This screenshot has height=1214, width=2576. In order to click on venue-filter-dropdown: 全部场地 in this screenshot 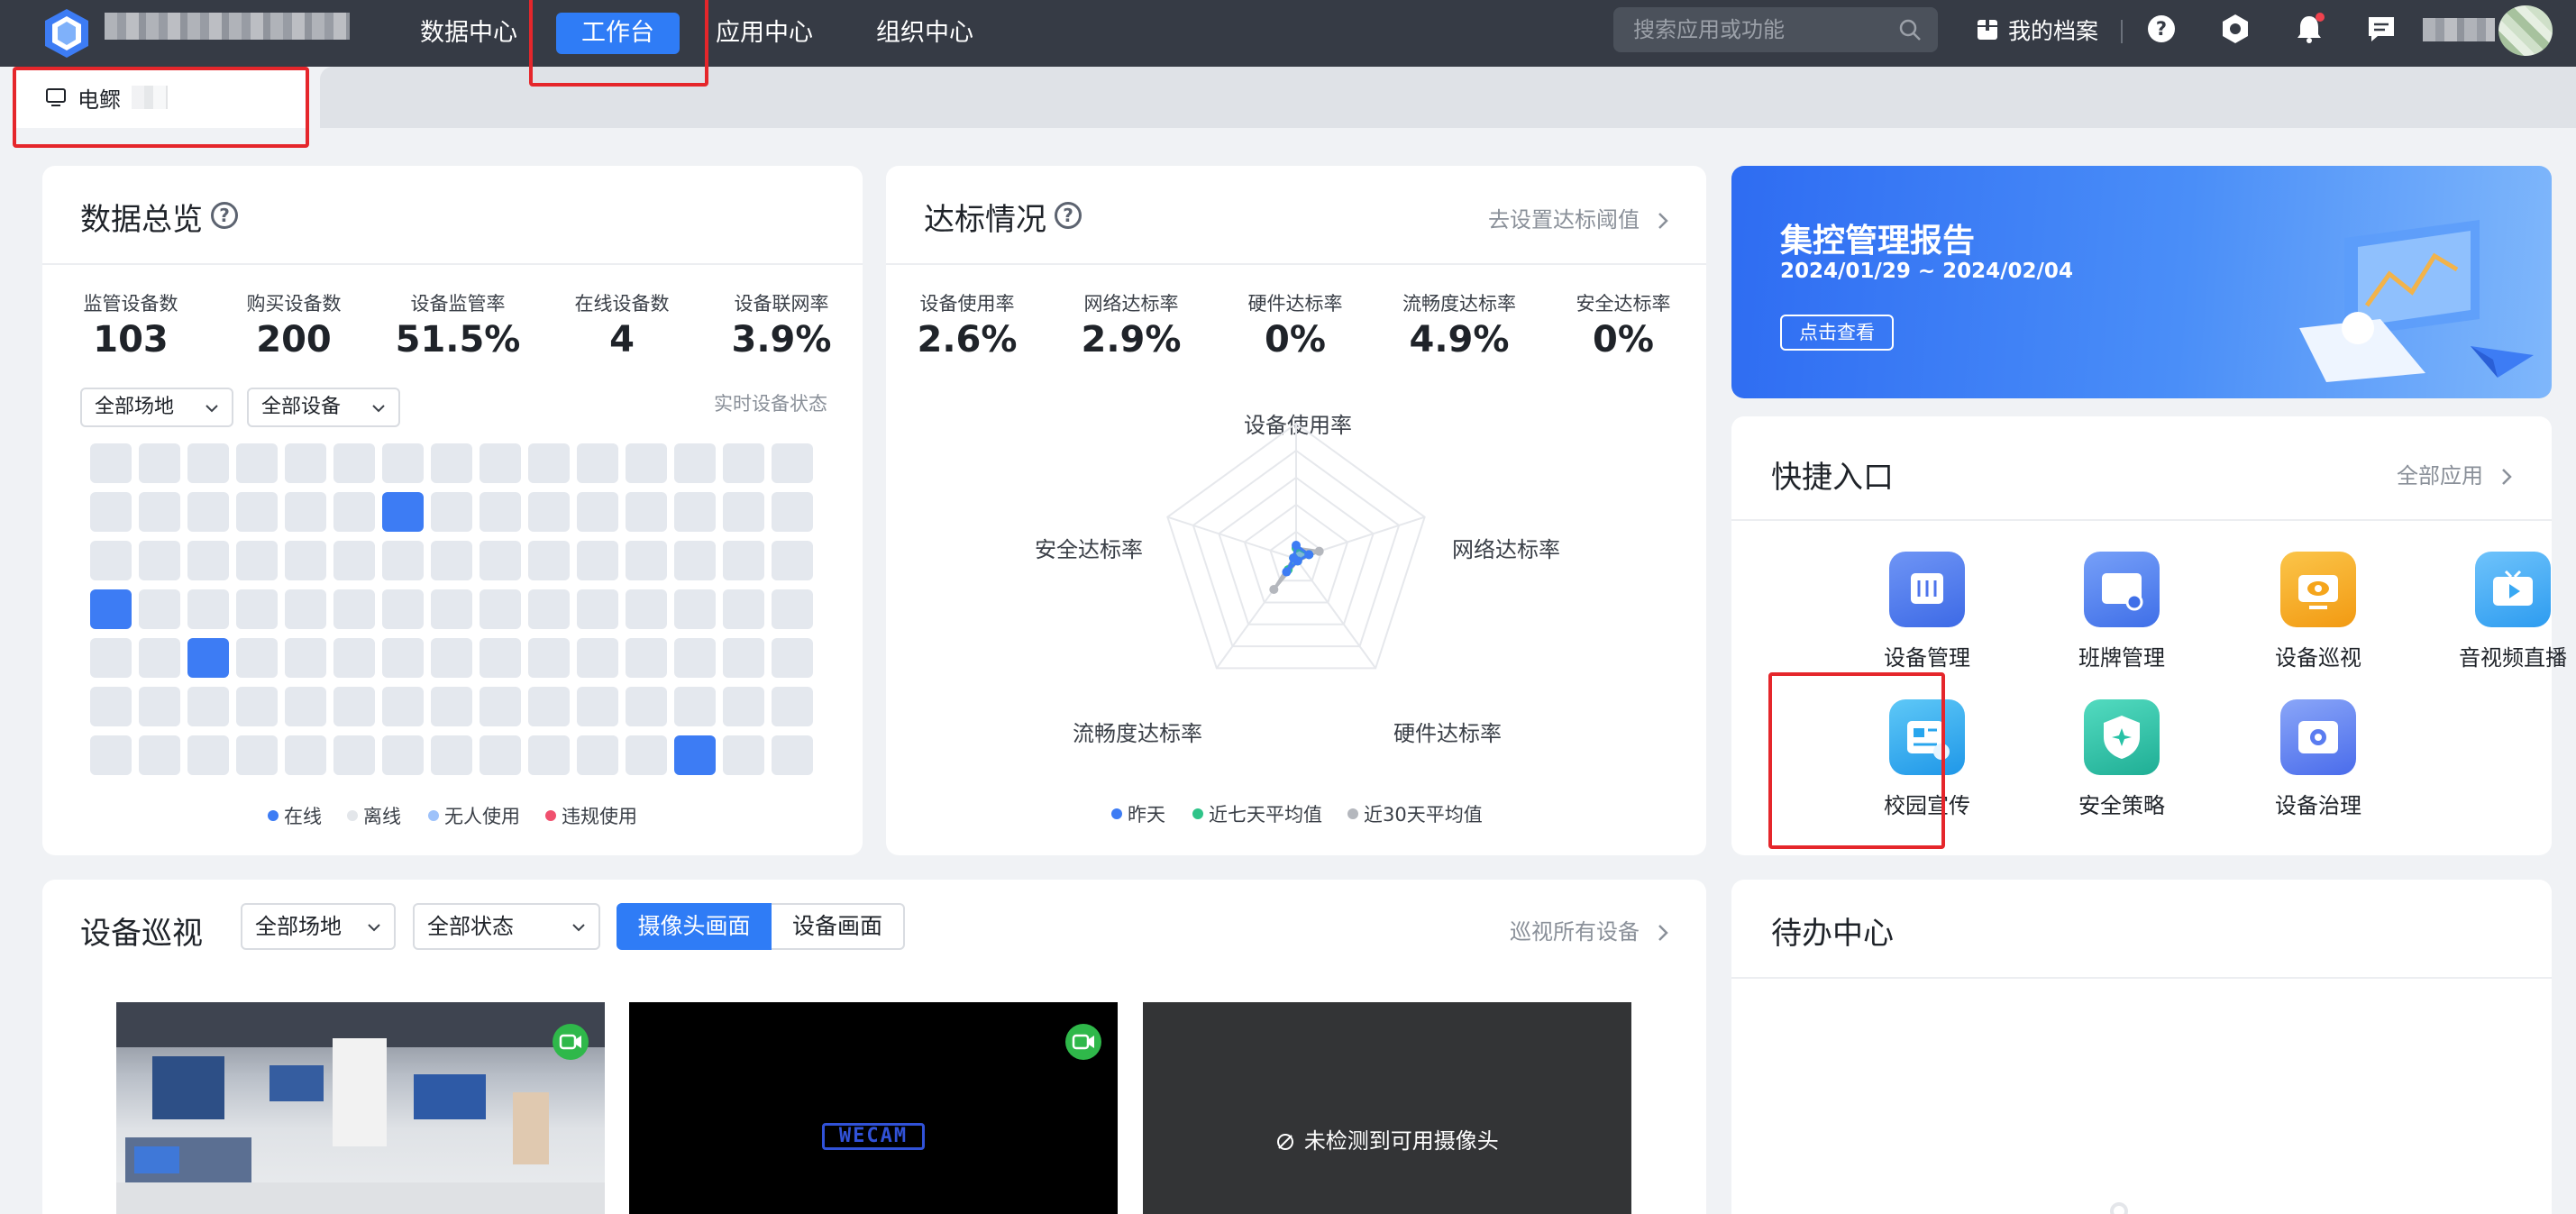, I will do `click(156, 407)`.